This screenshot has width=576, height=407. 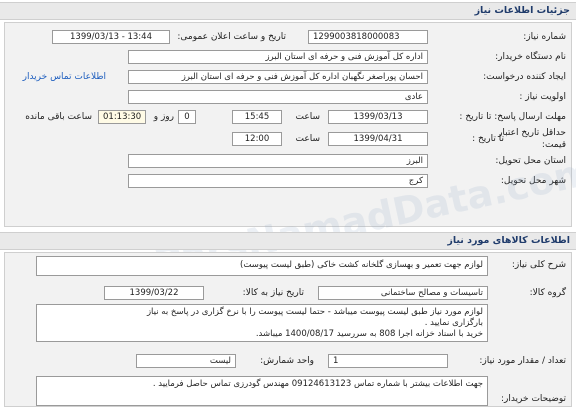 I want to click on buyer-contact-link: اطلاعات تماس خریدار, so click(x=64, y=77).